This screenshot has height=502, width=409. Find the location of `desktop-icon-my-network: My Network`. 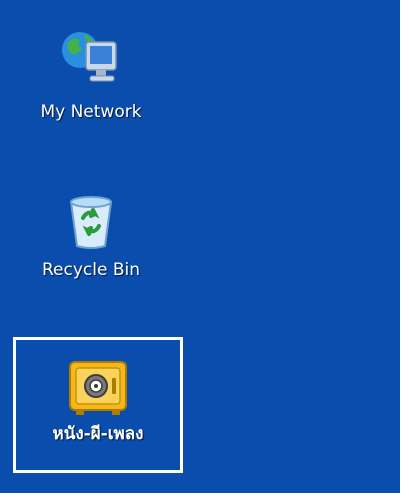

desktop-icon-my-network: My Network is located at coordinates (91, 74).